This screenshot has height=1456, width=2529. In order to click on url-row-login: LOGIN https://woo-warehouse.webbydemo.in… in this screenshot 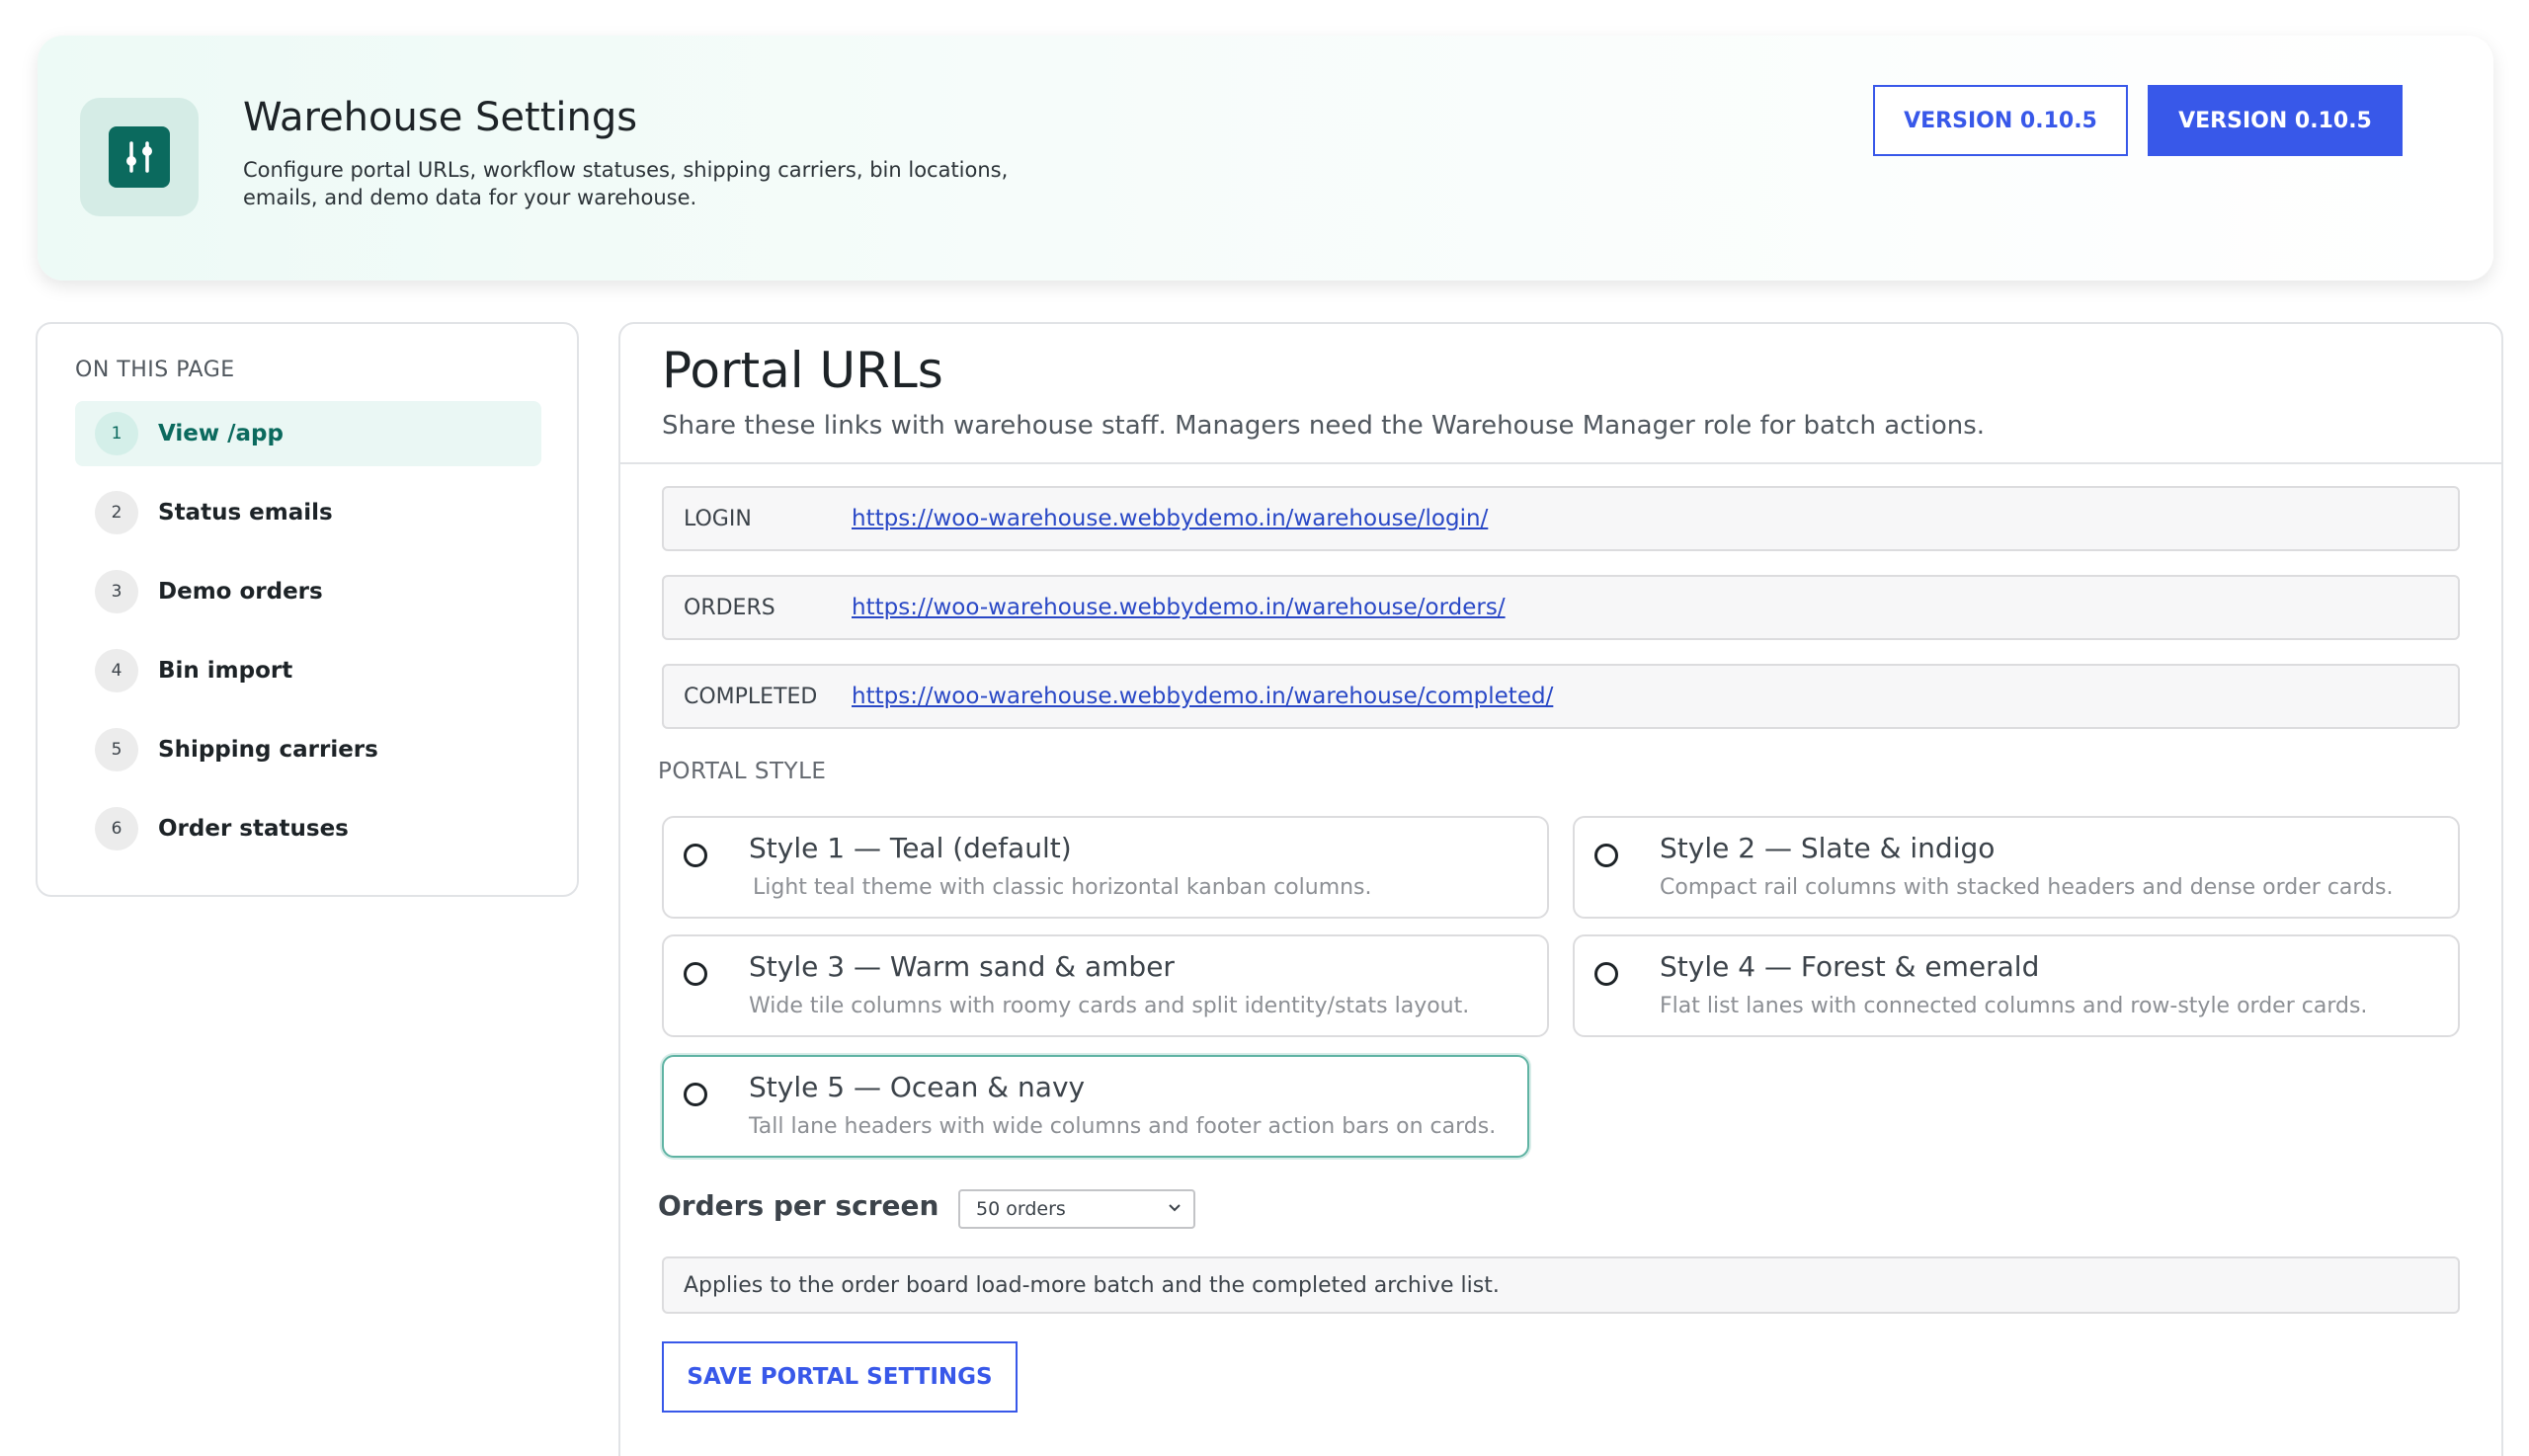, I will do `click(1561, 518)`.